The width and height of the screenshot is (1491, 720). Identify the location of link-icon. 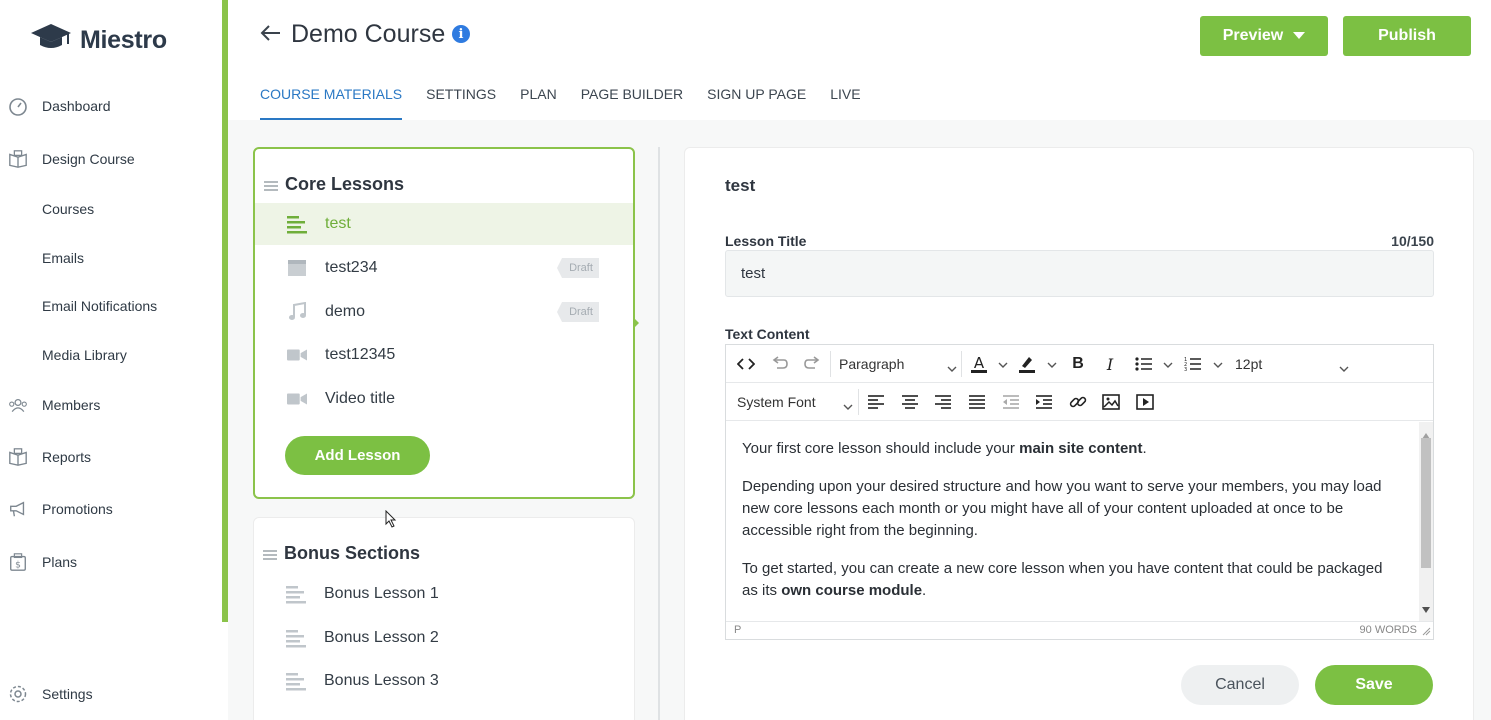
(1078, 402).